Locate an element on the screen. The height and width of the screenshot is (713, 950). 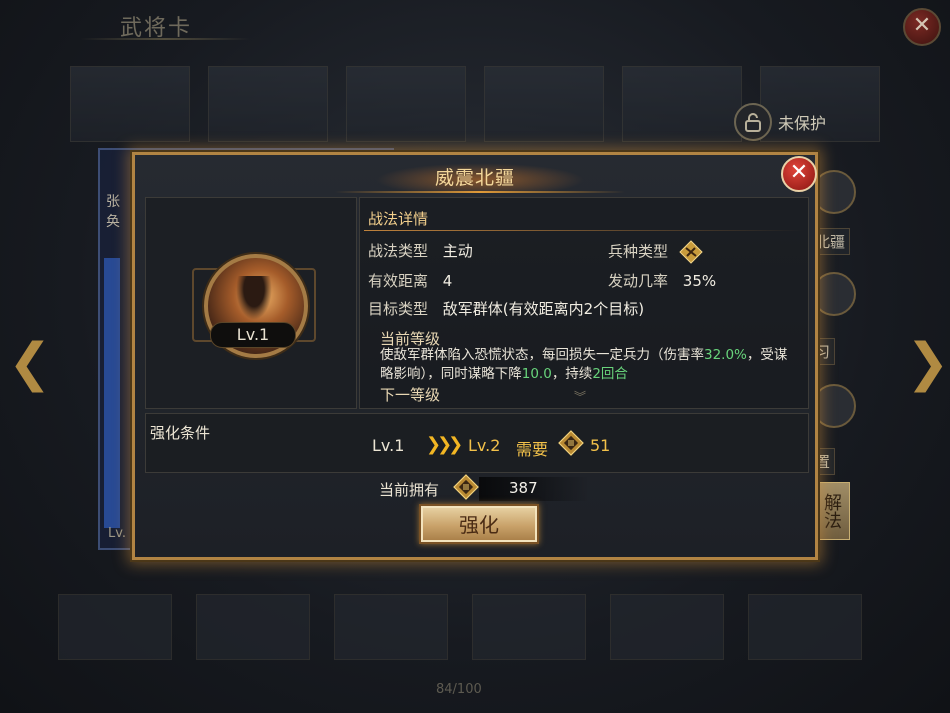
trigger-rate-label: 发动几率 is located at coordinates (638, 281).